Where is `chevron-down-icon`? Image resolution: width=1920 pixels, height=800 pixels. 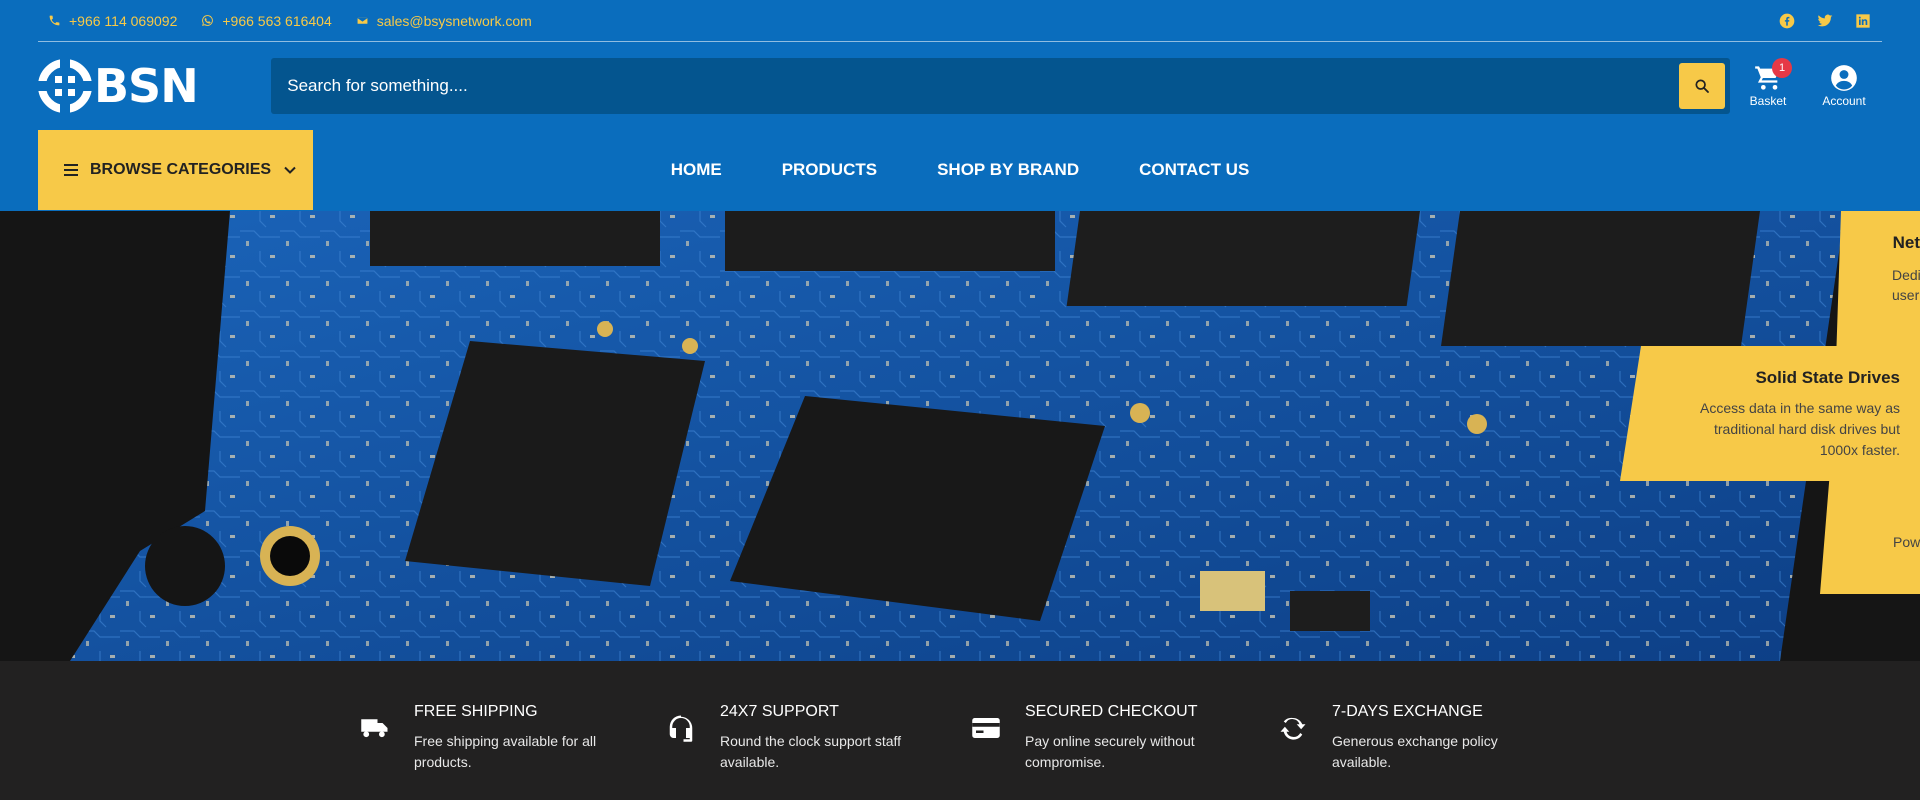
chevron-down-icon is located at coordinates (290, 170).